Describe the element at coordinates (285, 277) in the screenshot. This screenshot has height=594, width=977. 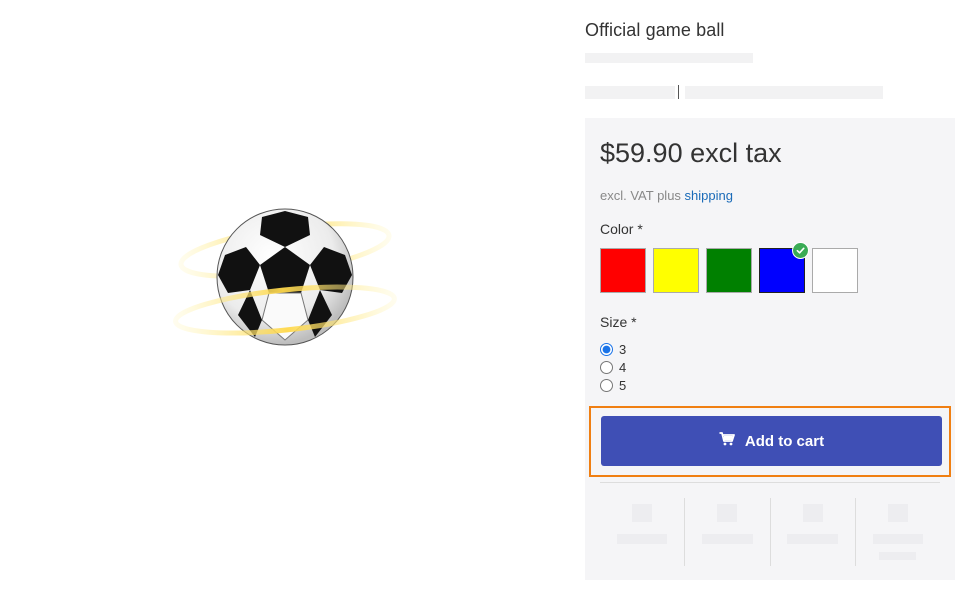
I see `soccer-ball-image` at that location.